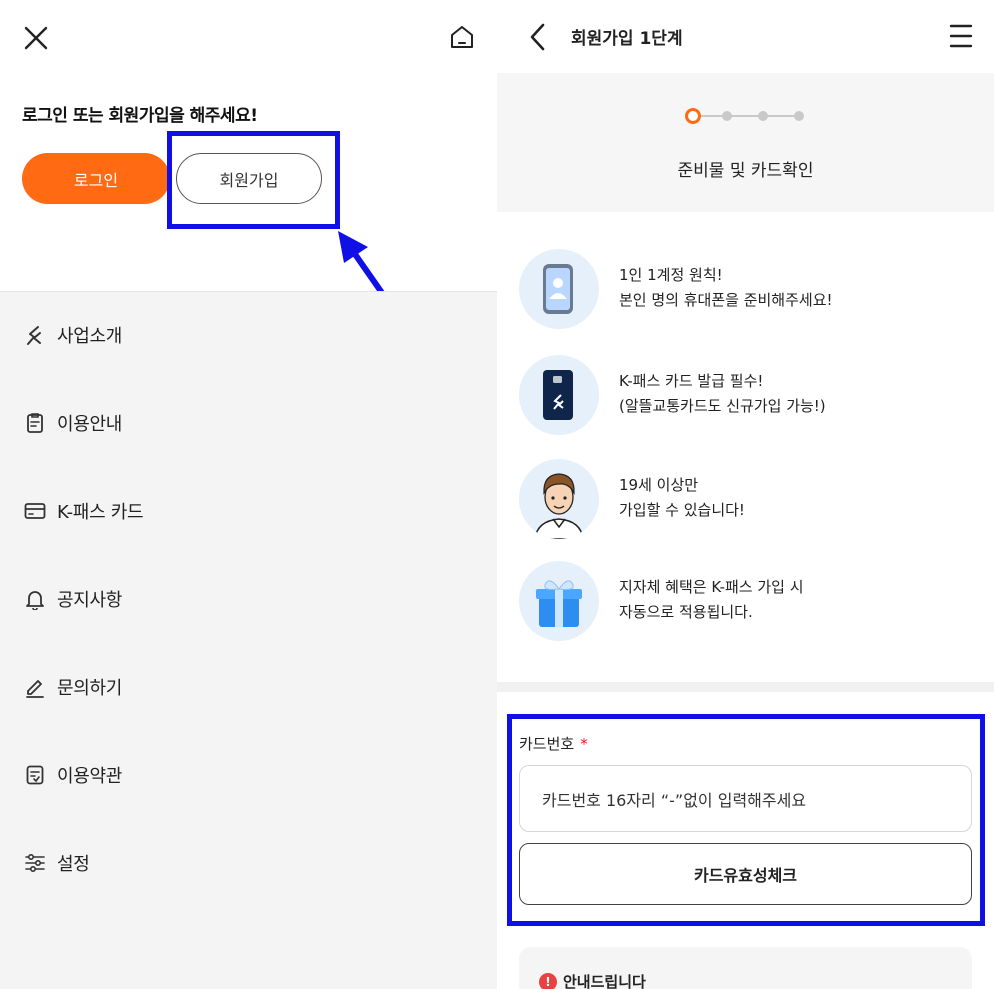  Describe the element at coordinates (559, 395) in the screenshot. I see `kpass-card-icon` at that location.